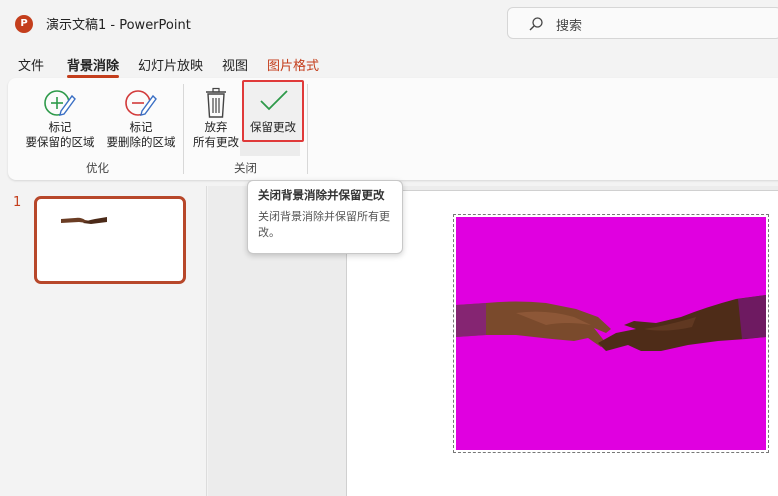  I want to click on pencil-minus-icon, so click(141, 103).